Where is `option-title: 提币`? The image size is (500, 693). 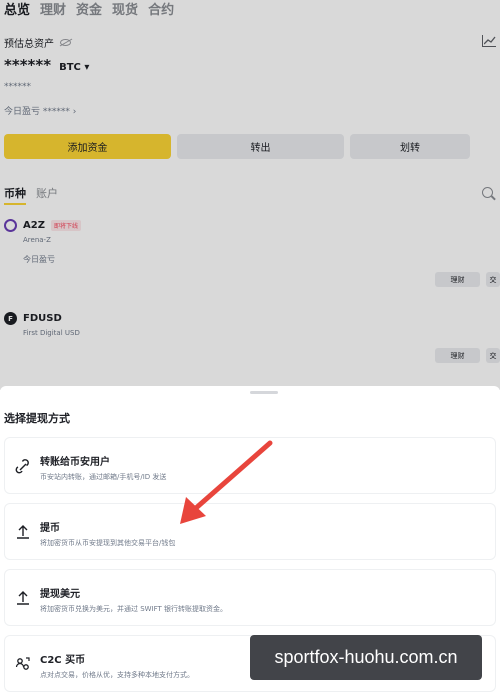 option-title: 提币 is located at coordinates (50, 528).